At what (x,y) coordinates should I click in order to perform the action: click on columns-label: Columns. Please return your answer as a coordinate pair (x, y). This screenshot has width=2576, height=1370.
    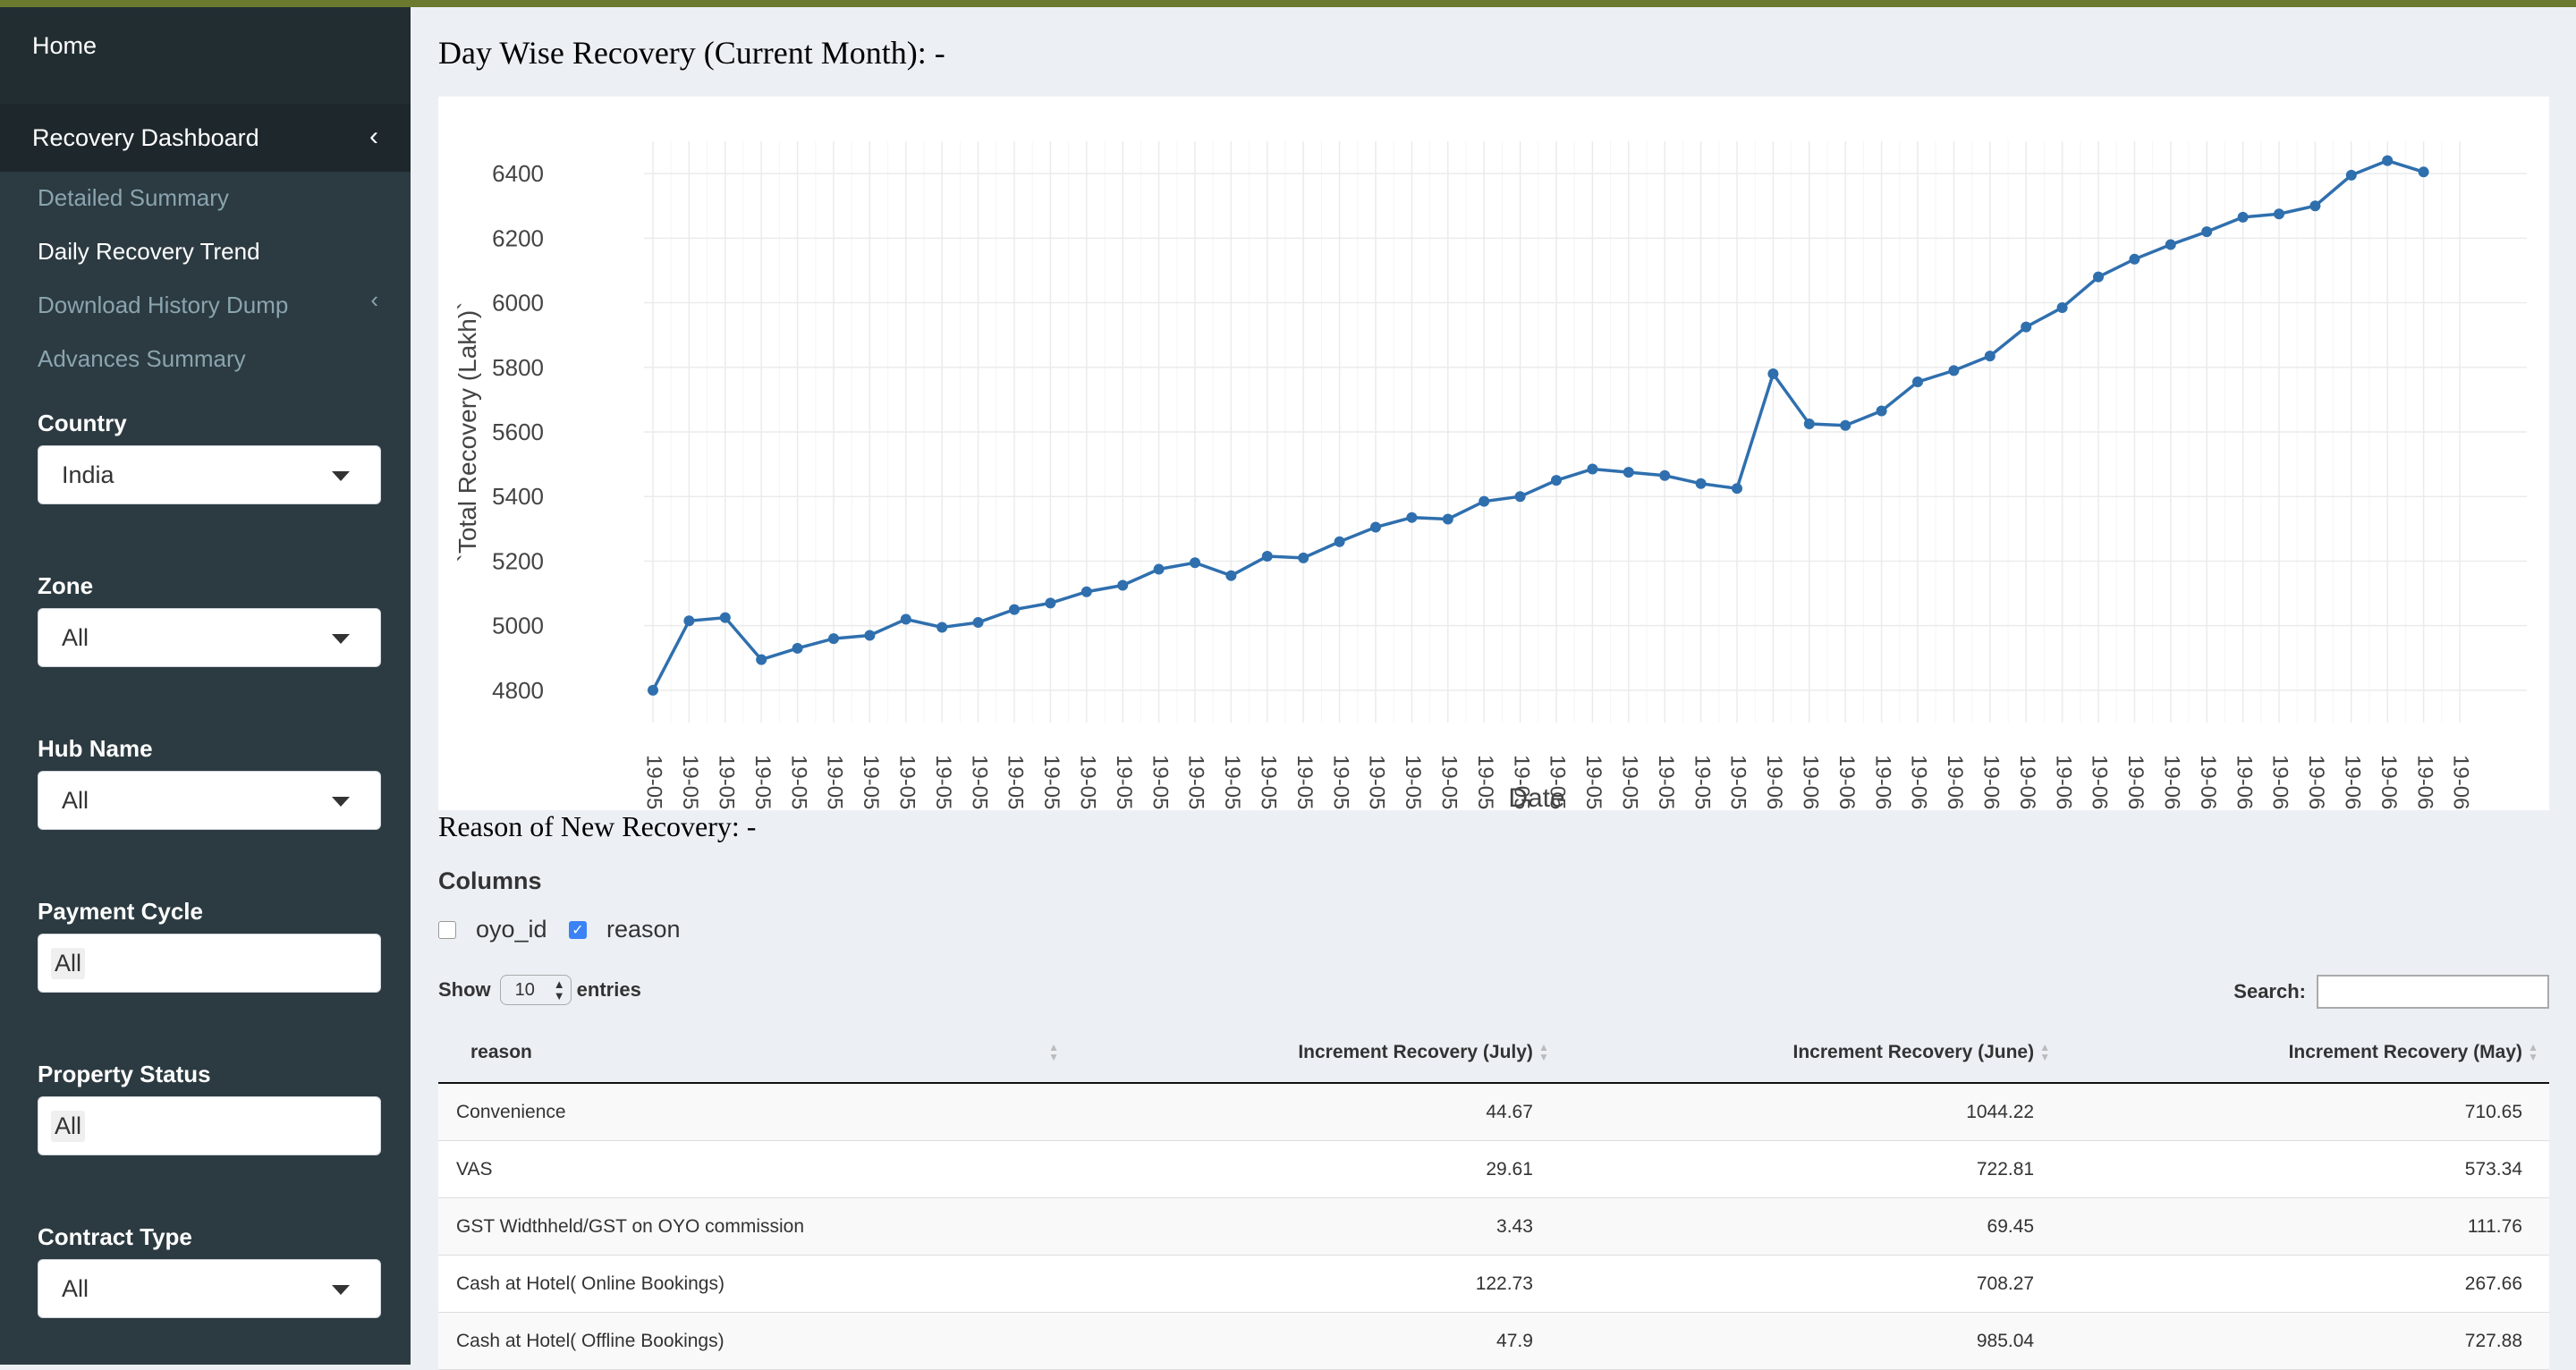
    Looking at the image, I should click on (490, 880).